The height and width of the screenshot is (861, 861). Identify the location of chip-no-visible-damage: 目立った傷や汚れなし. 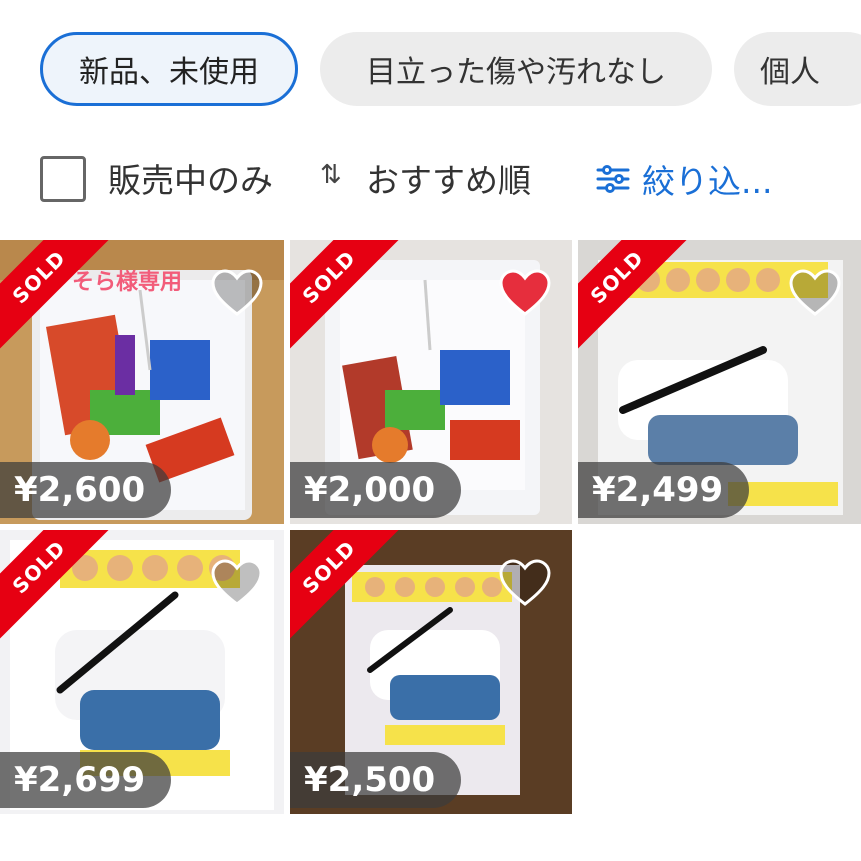
(516, 69).